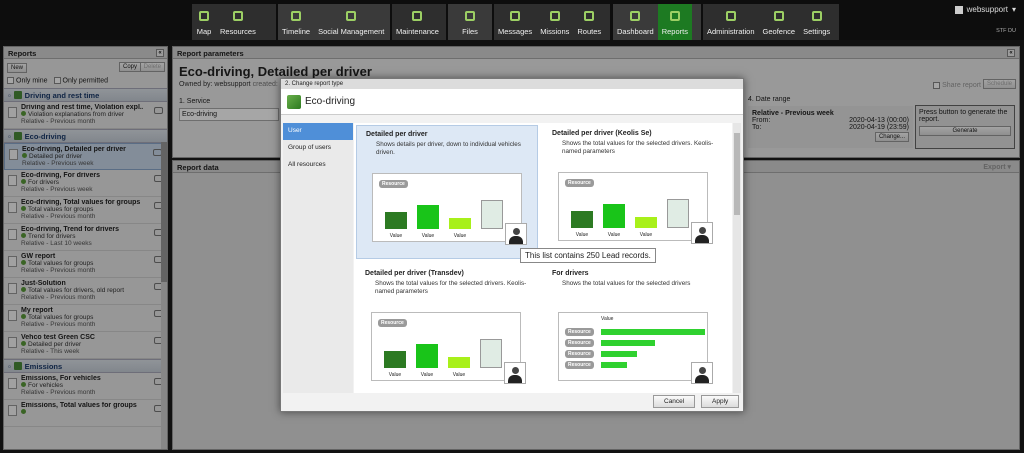 The width and height of the screenshot is (1024, 453). What do you see at coordinates (515, 16) in the screenshot?
I see `messages-icon` at bounding box center [515, 16].